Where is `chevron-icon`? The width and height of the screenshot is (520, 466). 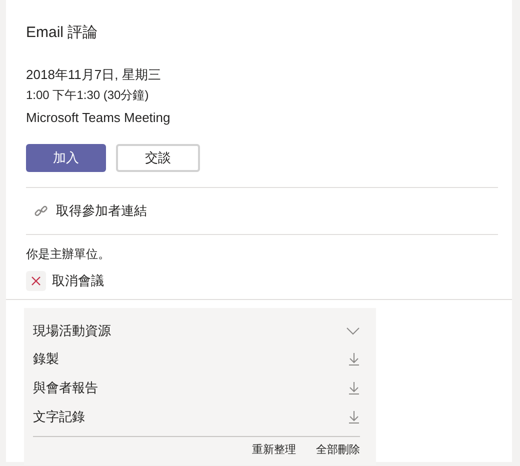 chevron-icon is located at coordinates (353, 331).